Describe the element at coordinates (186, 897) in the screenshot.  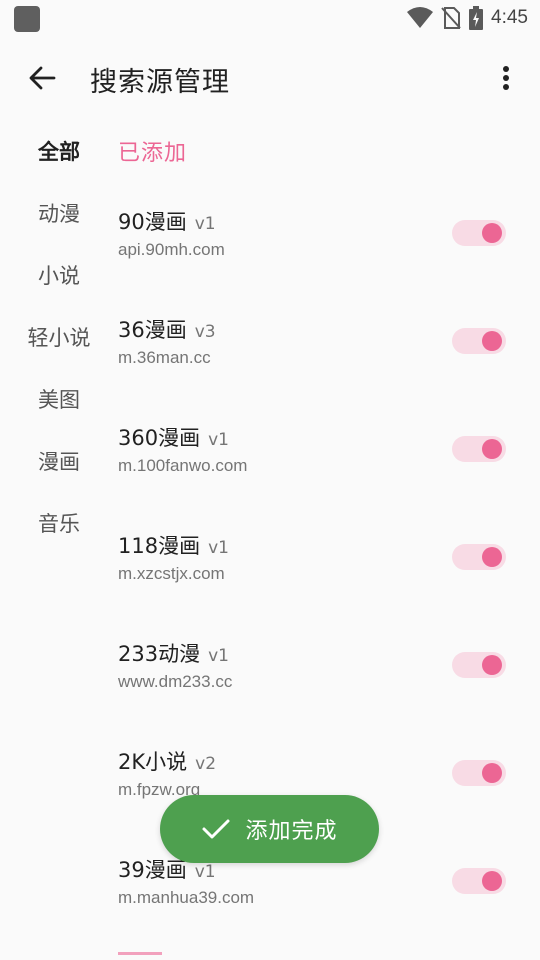
I see `source-host: m.manhua39.com` at that location.